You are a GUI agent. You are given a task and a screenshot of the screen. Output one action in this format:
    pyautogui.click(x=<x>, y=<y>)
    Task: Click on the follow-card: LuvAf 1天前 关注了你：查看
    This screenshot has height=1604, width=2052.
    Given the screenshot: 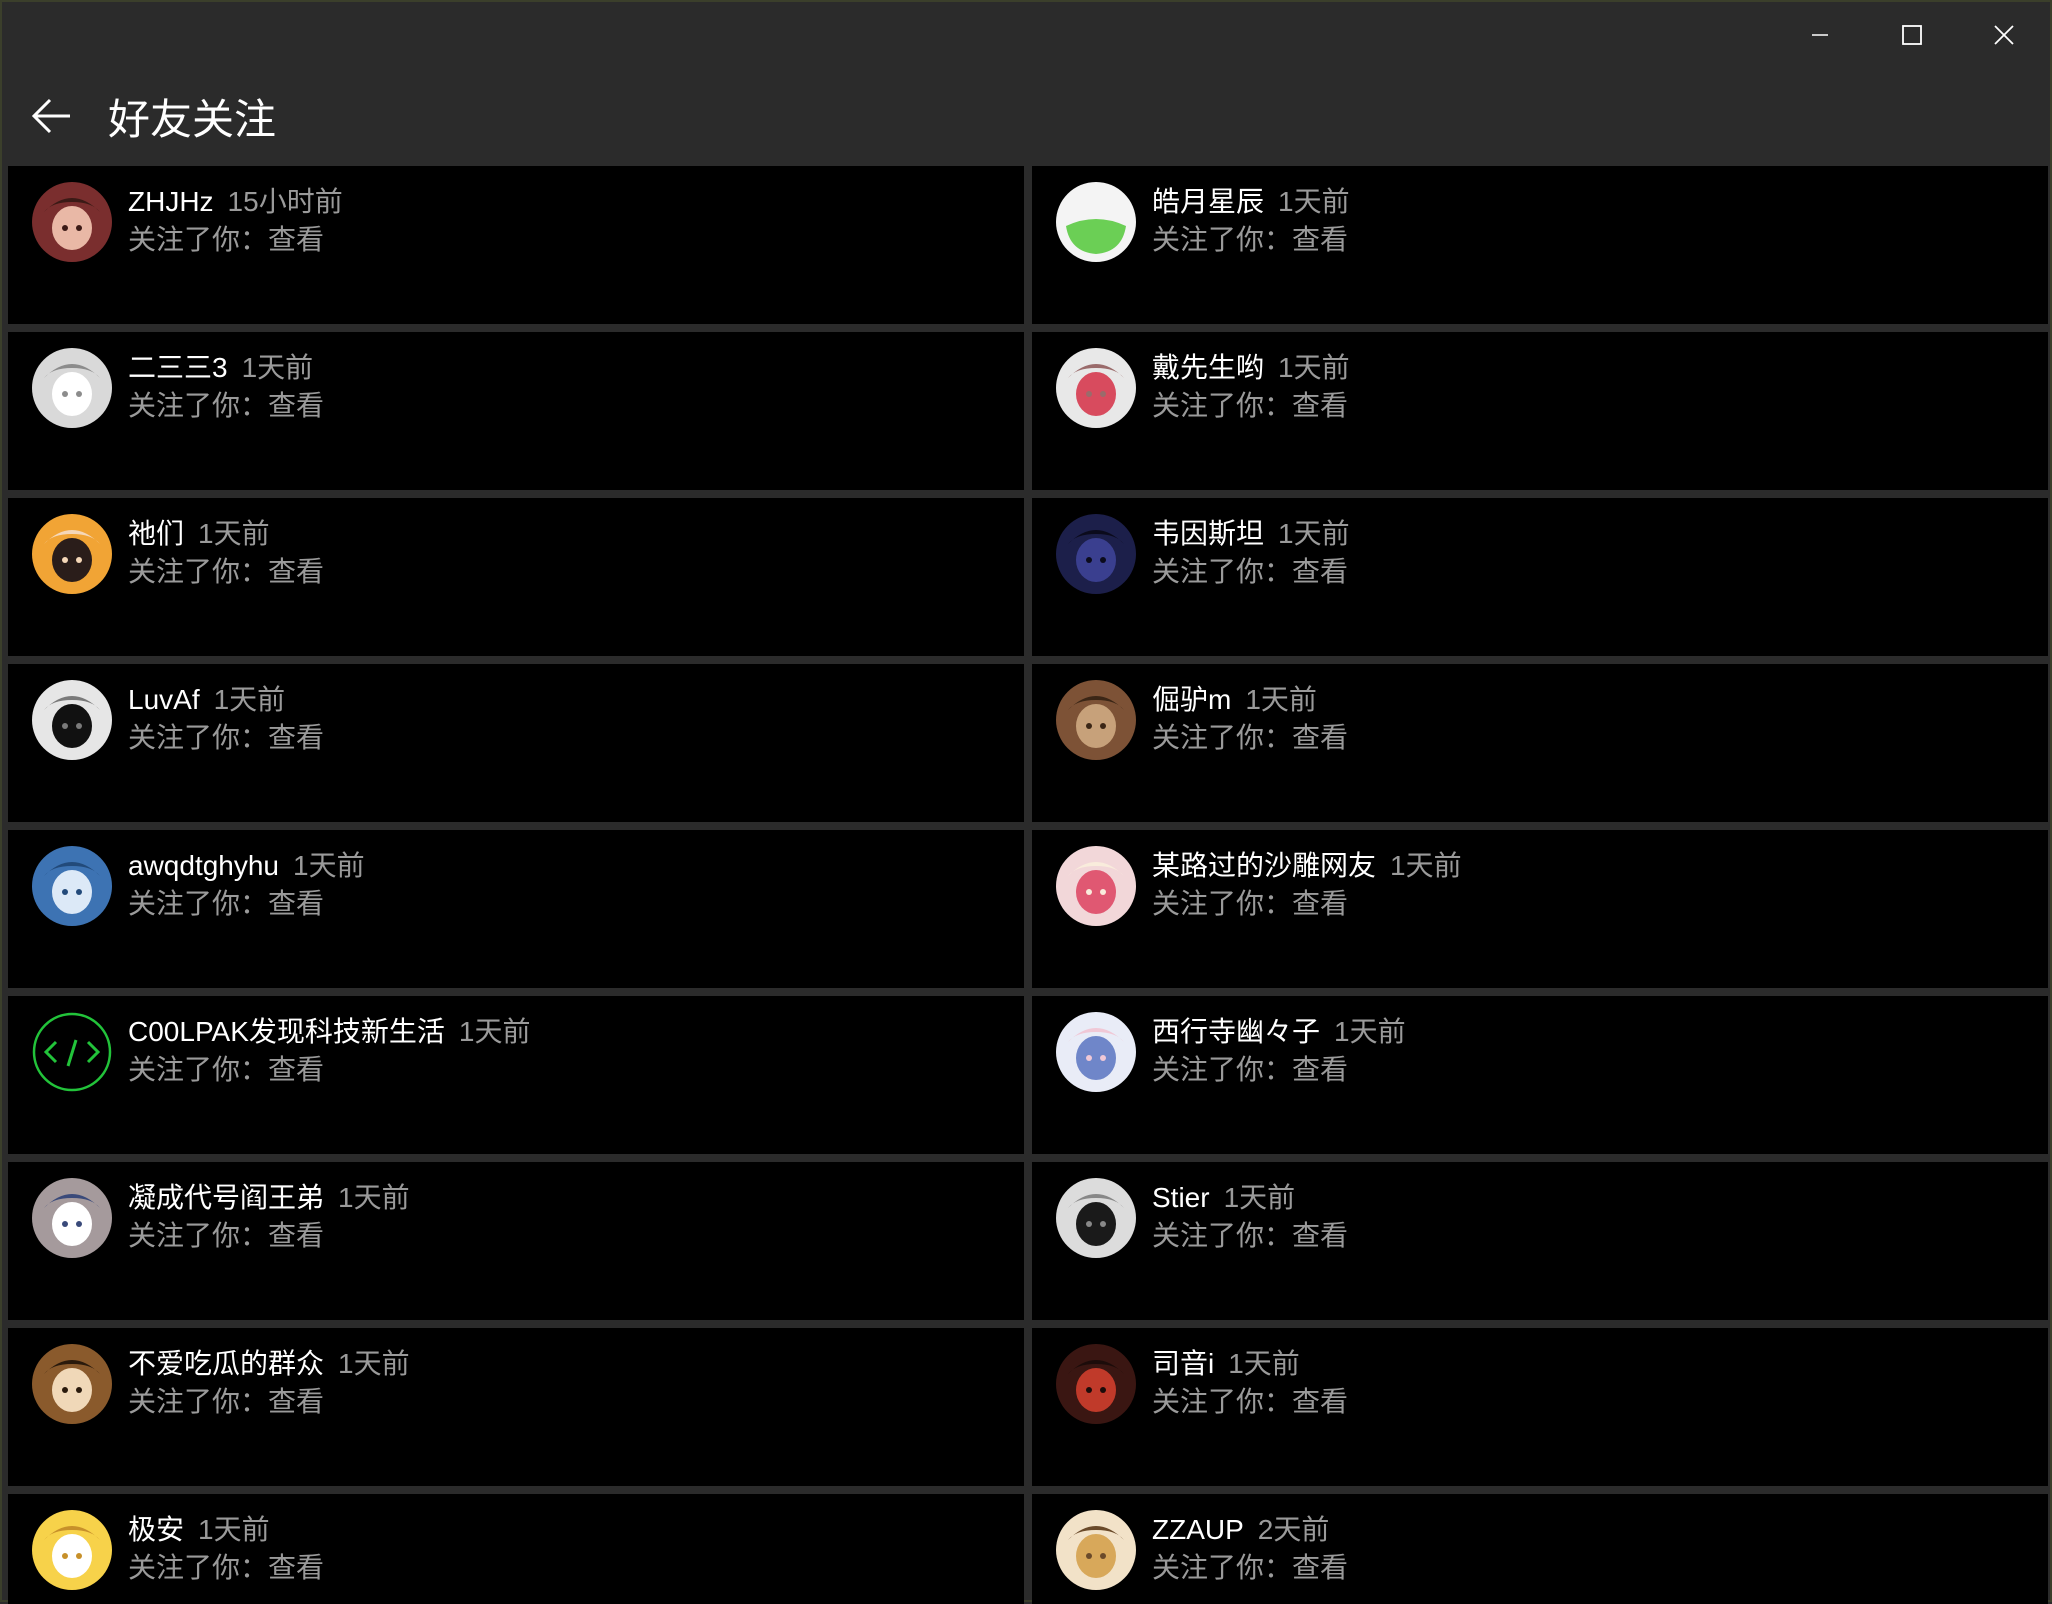 What is the action you would take?
    pyautogui.click(x=516, y=743)
    